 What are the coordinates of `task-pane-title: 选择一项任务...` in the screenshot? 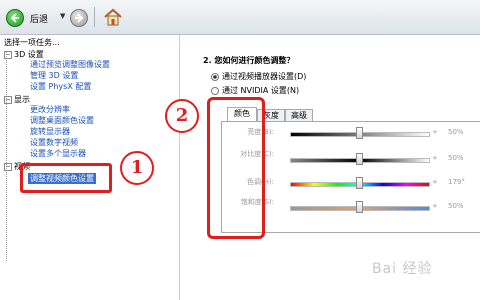 It's located at (32, 42).